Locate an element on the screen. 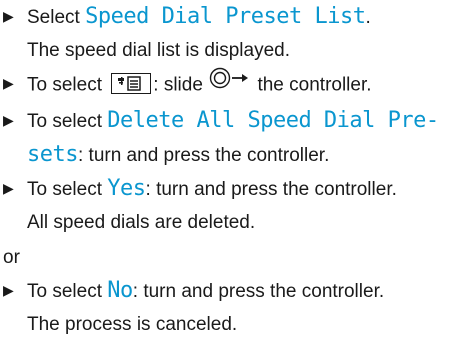 This screenshot has width=464, height=341. menu-item-delete-all-presets-cont: sets is located at coordinates (52, 154).